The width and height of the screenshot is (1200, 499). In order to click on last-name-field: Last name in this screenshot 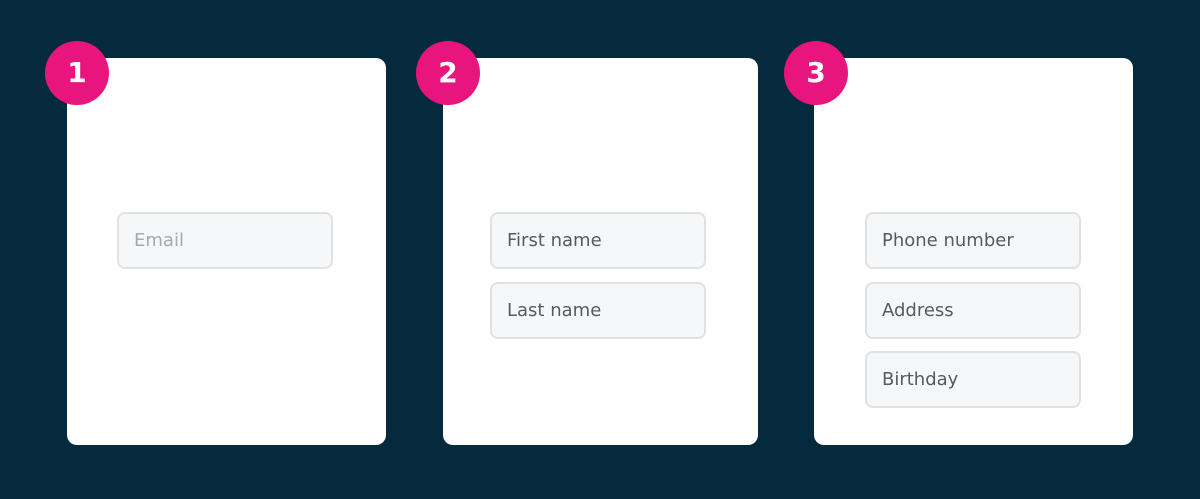, I will do `click(598, 310)`.